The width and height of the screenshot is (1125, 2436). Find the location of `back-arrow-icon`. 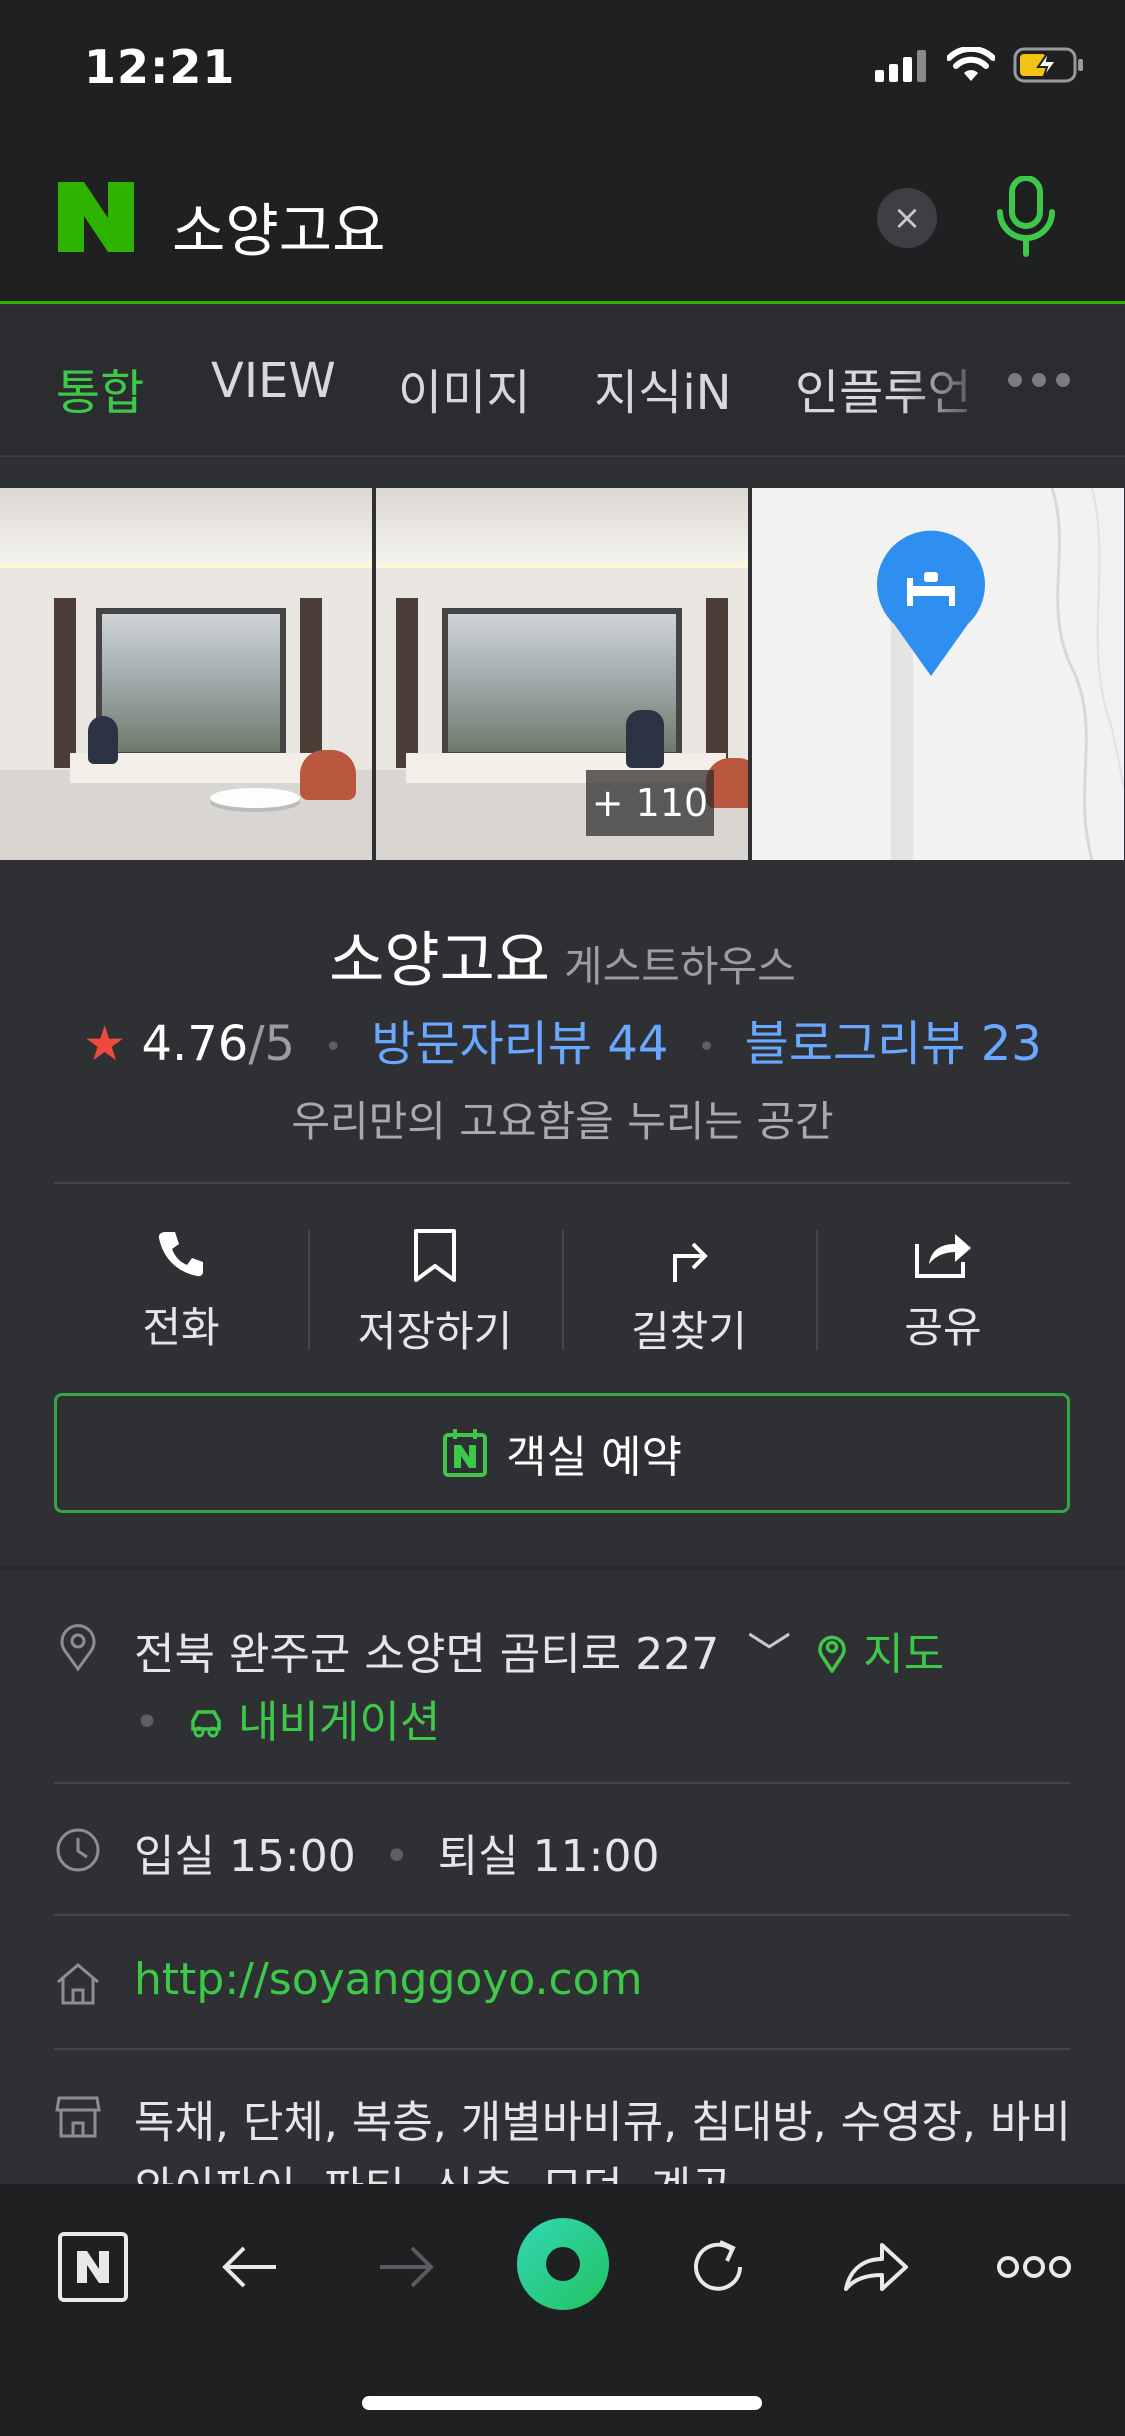

back-arrow-icon is located at coordinates (249, 2267).